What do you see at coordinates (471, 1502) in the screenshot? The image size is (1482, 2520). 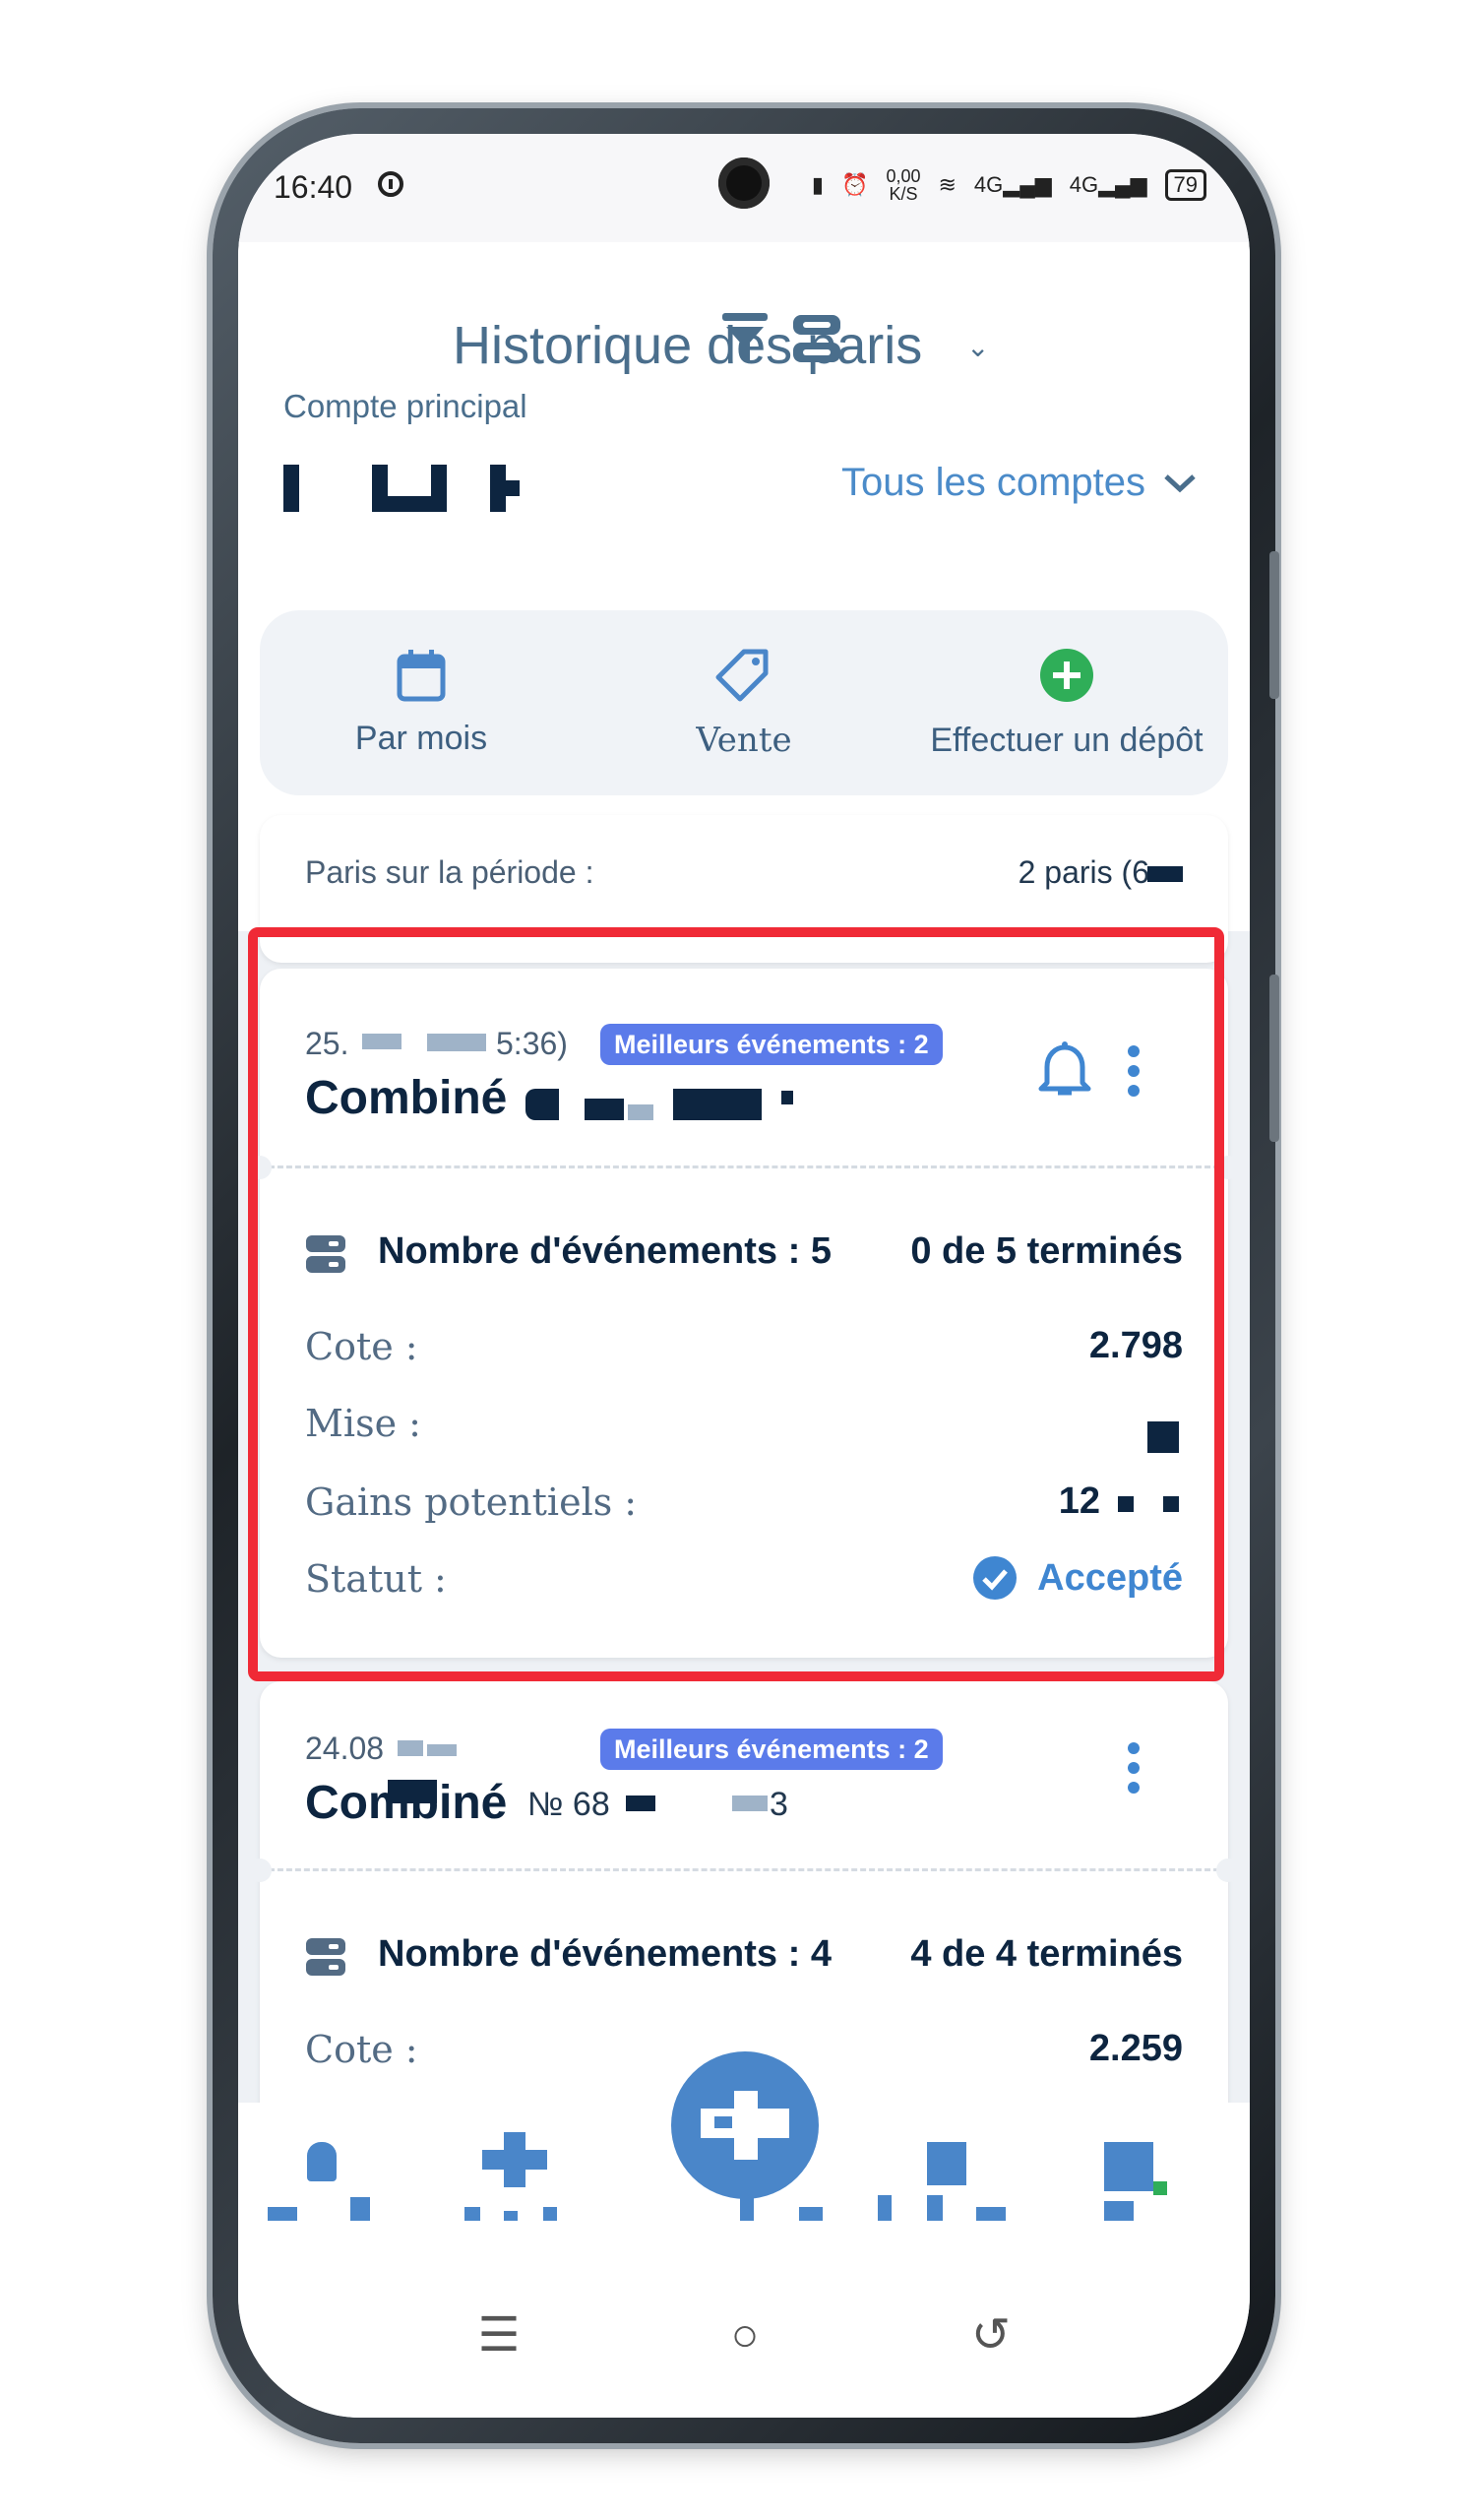 I see `potential-gains-label: Gains potentiels :` at bounding box center [471, 1502].